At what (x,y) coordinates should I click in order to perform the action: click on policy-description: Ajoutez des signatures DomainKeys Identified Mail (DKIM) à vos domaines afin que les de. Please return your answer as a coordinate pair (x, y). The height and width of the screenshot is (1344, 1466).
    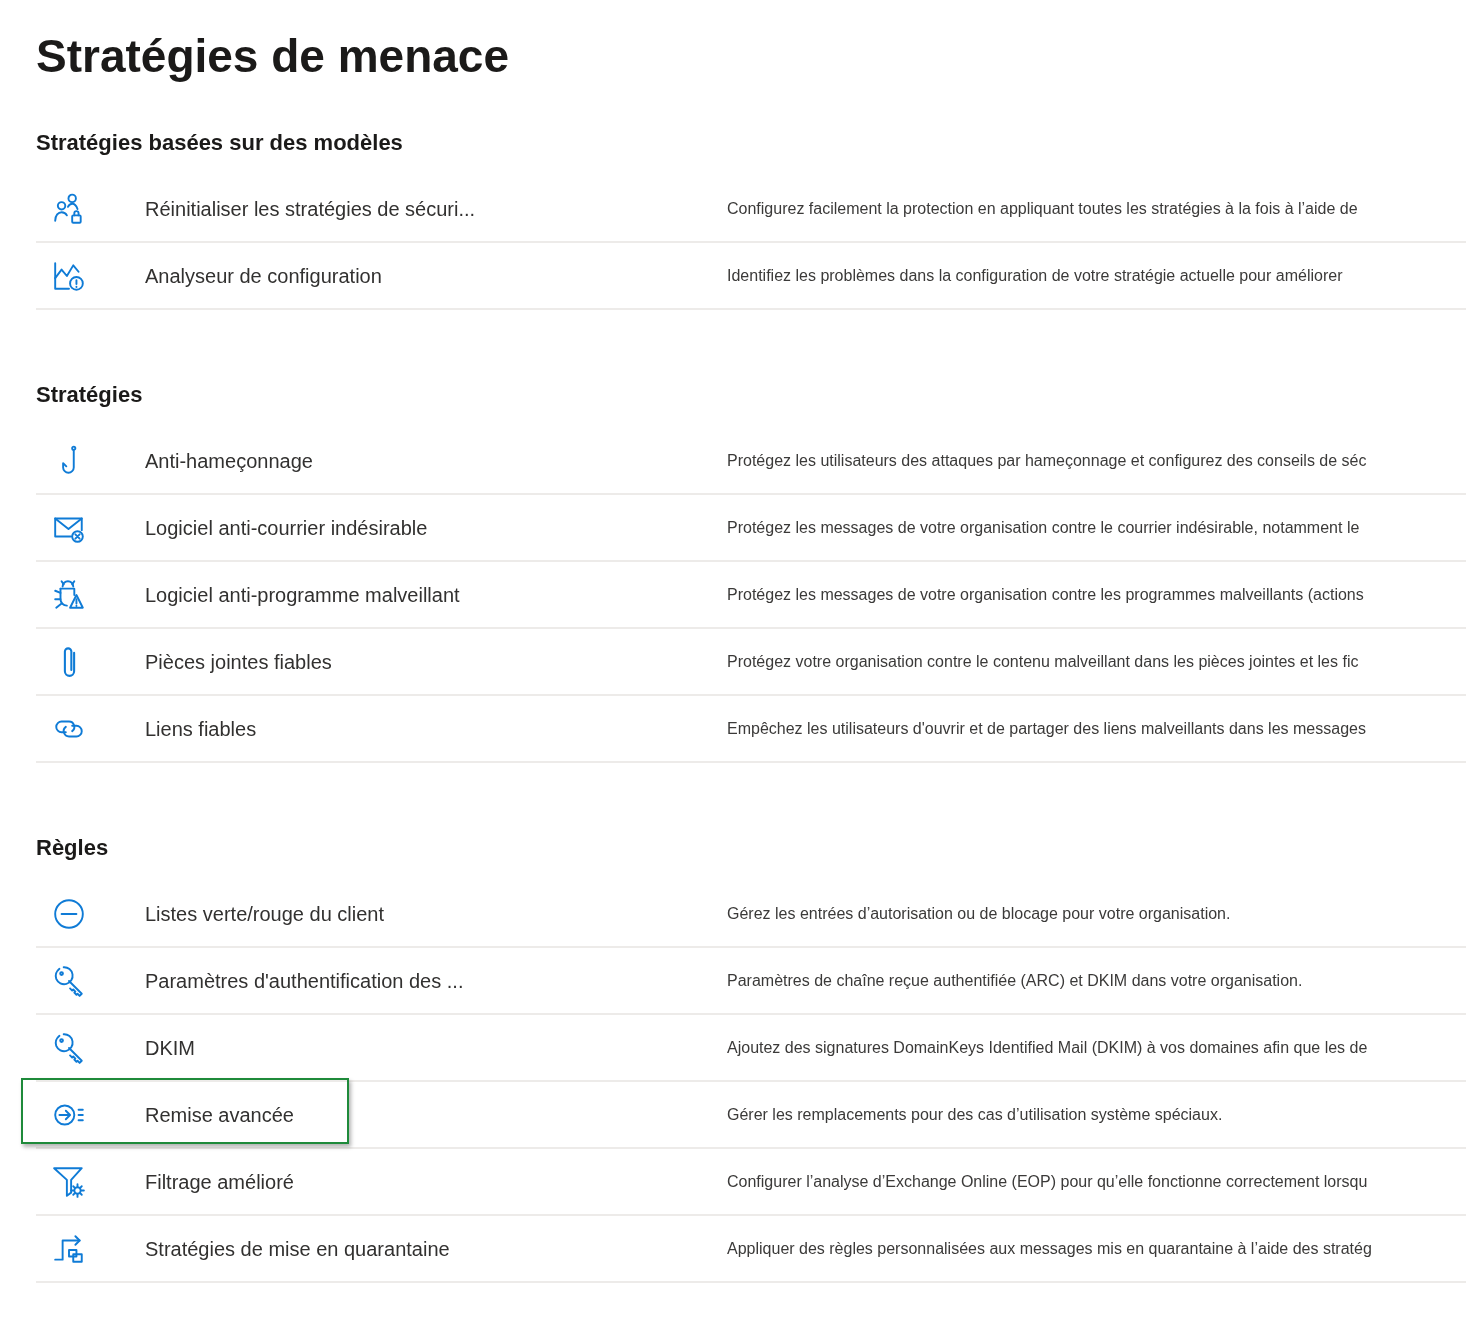
    Looking at the image, I should click on (1047, 1047).